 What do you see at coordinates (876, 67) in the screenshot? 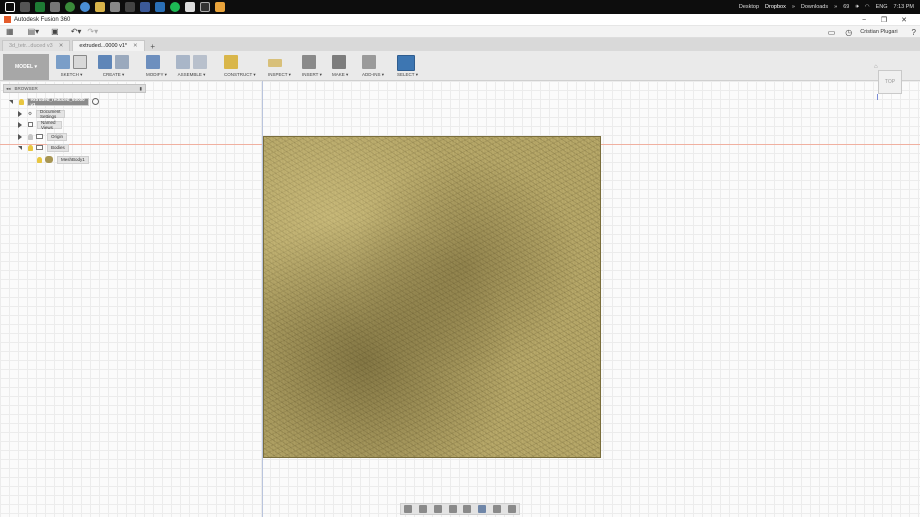
I see `home-icon: ⌂` at bounding box center [876, 67].